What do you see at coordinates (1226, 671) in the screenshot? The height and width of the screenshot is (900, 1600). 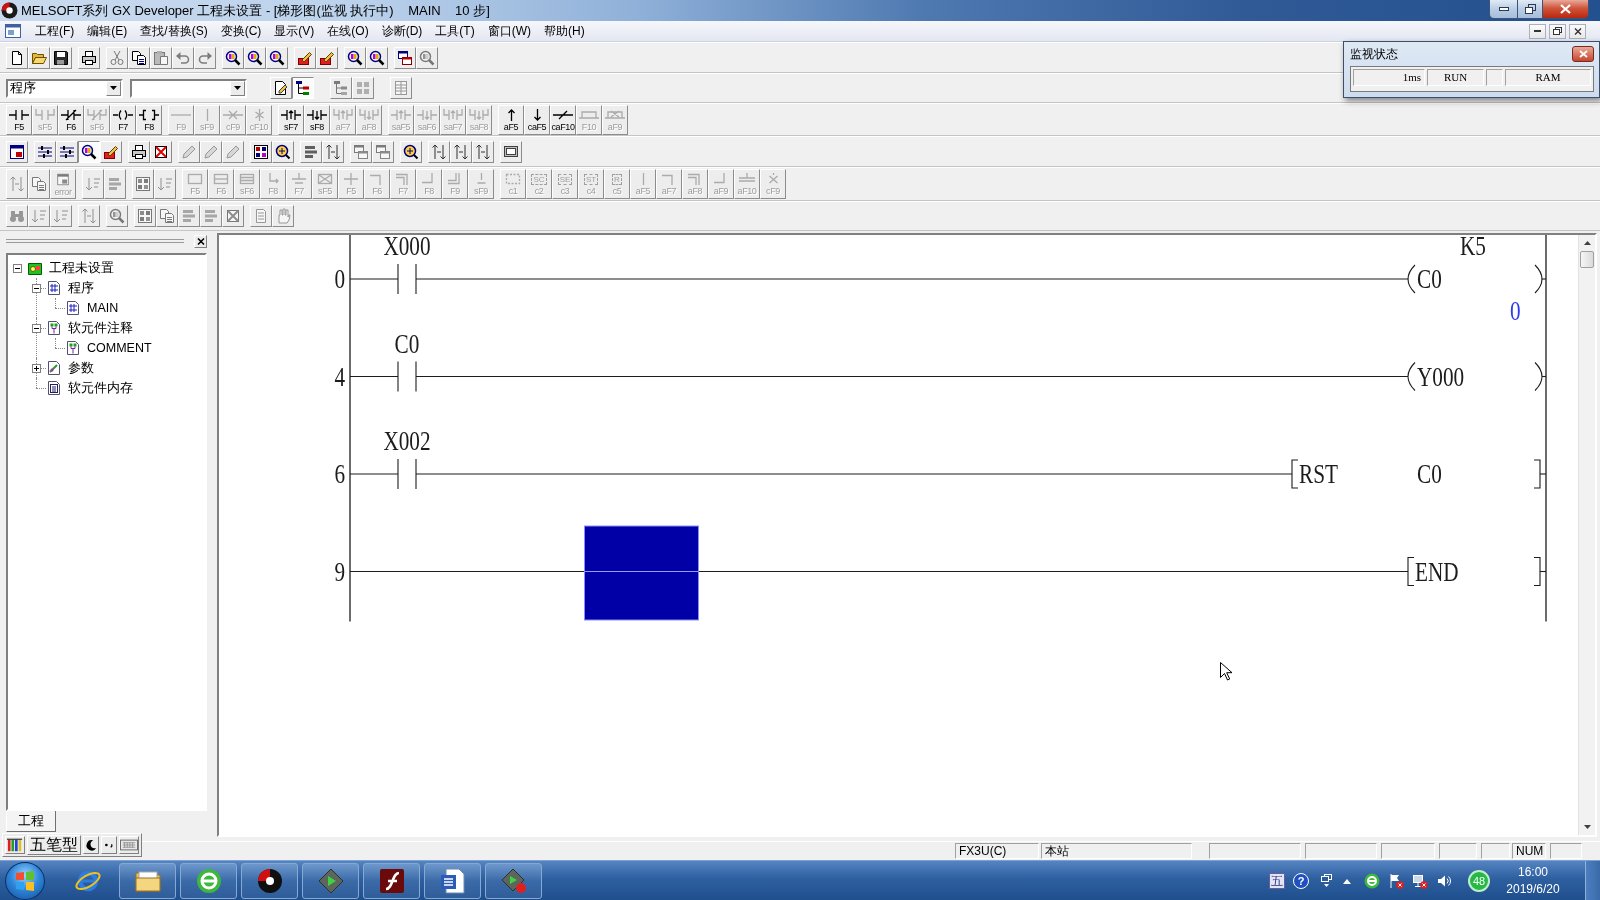 I see `mouse-pointer-icon` at bounding box center [1226, 671].